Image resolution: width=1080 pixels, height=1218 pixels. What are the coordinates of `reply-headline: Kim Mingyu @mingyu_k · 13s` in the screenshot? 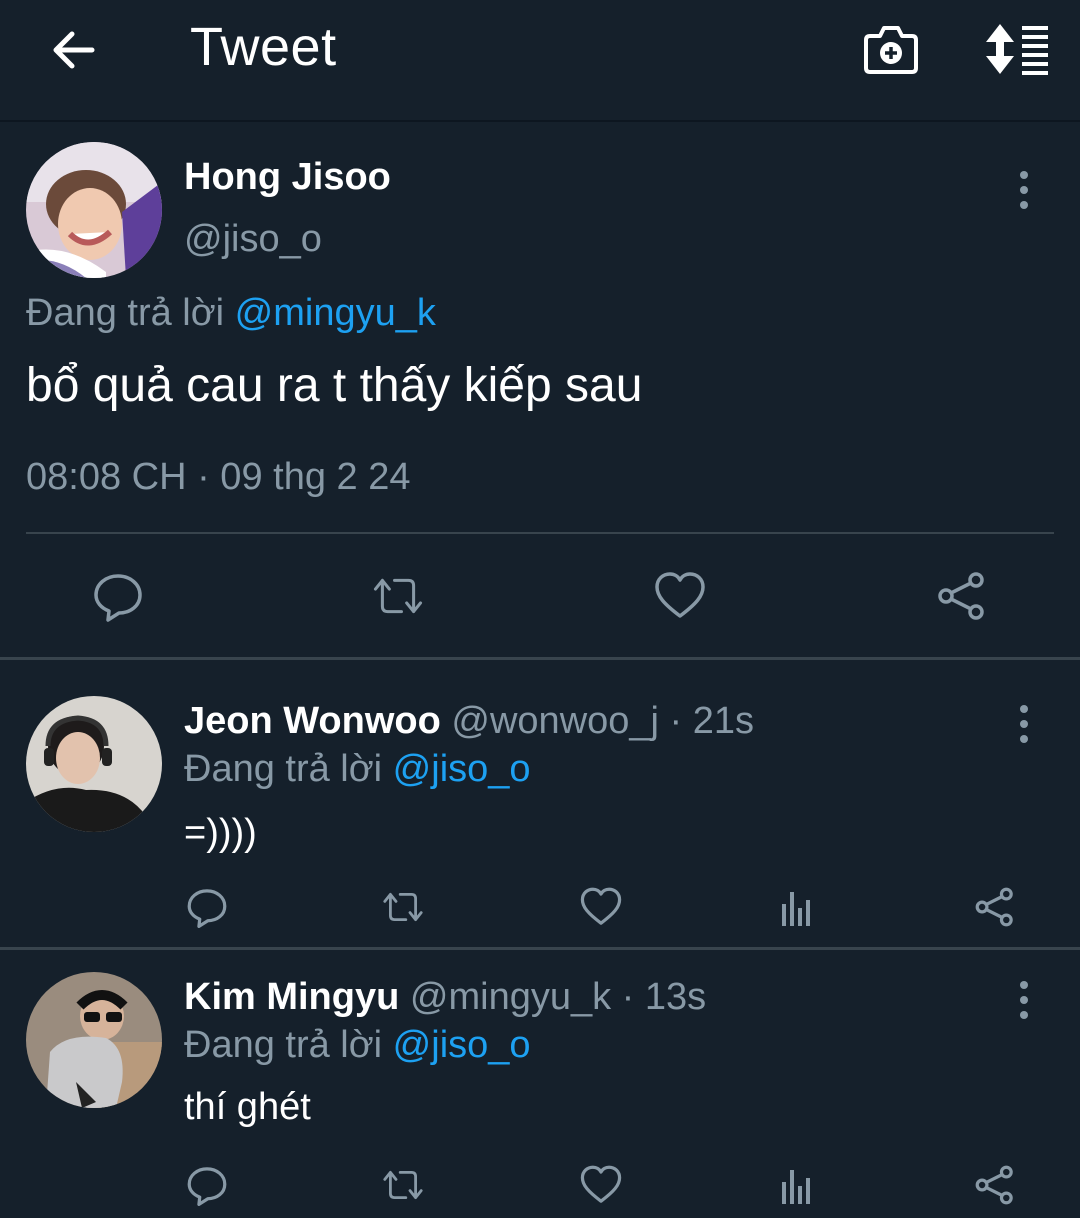 It's located at (445, 997).